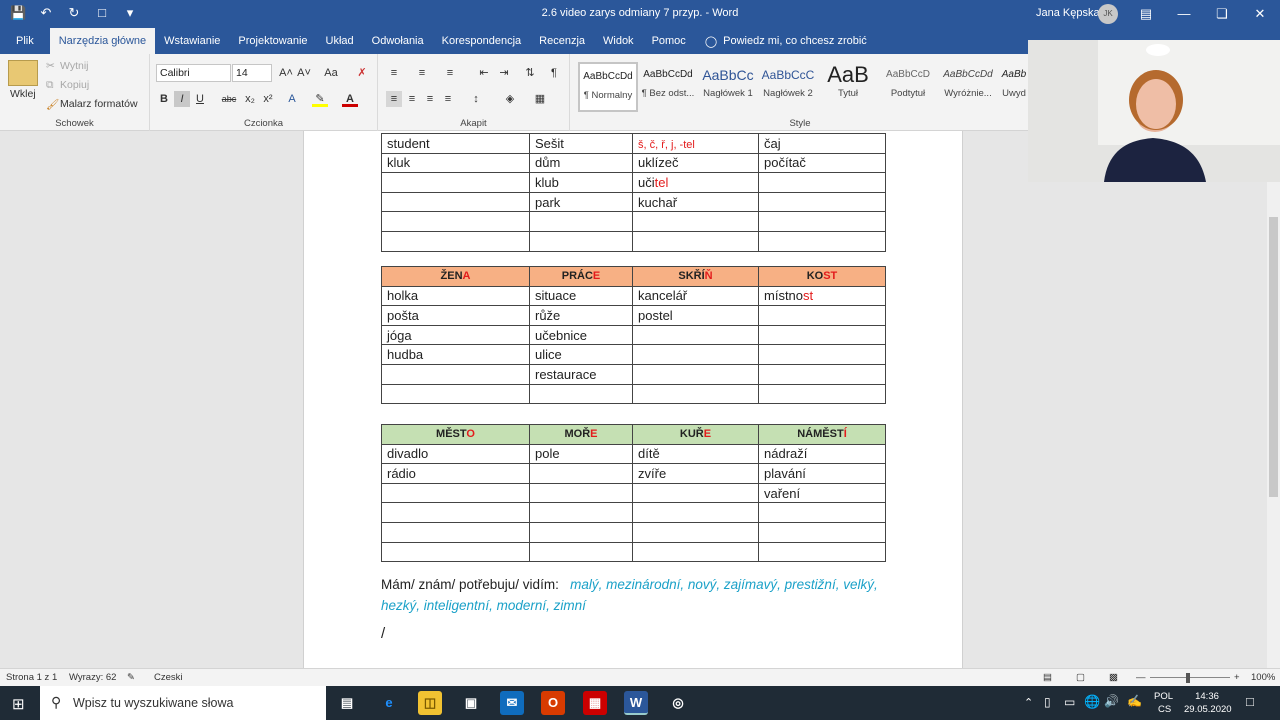  I want to click on language-indicator: Czeski, so click(168, 677).